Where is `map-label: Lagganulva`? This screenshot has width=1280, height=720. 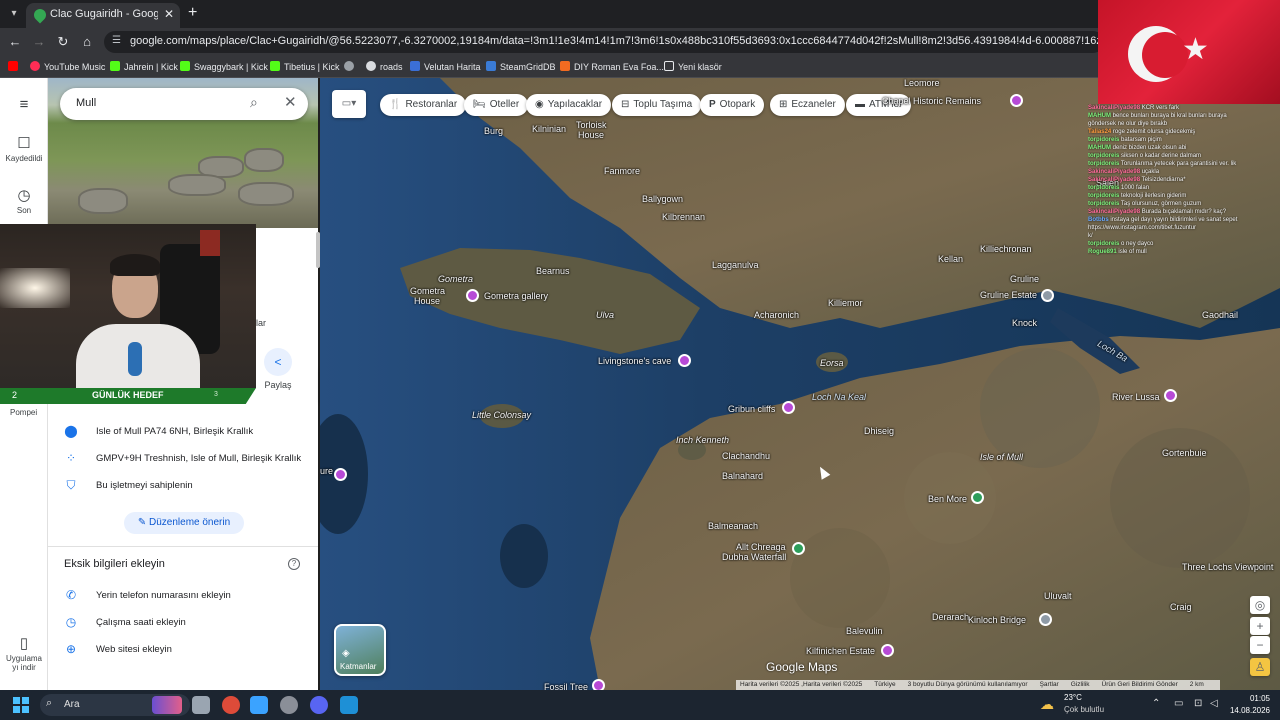
map-label: Lagganulva is located at coordinates (735, 265).